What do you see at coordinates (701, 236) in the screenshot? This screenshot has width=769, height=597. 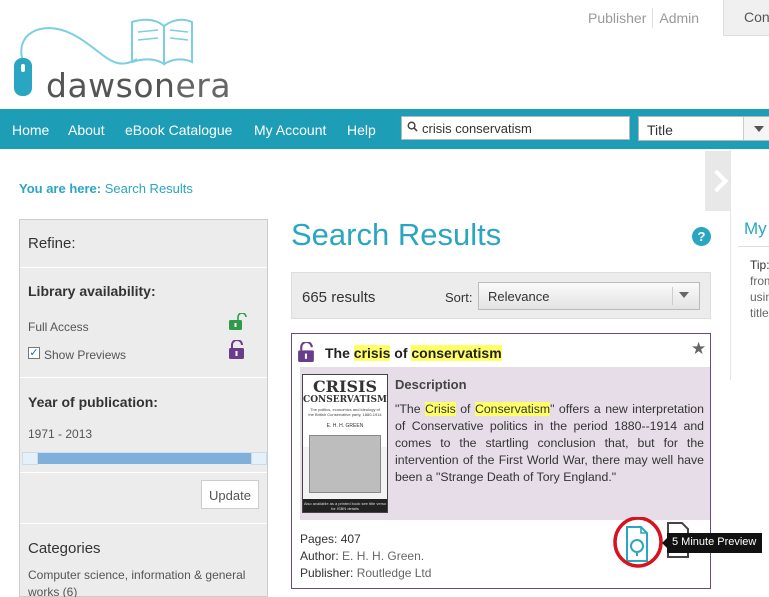 I see `help-icon: ?` at bounding box center [701, 236].